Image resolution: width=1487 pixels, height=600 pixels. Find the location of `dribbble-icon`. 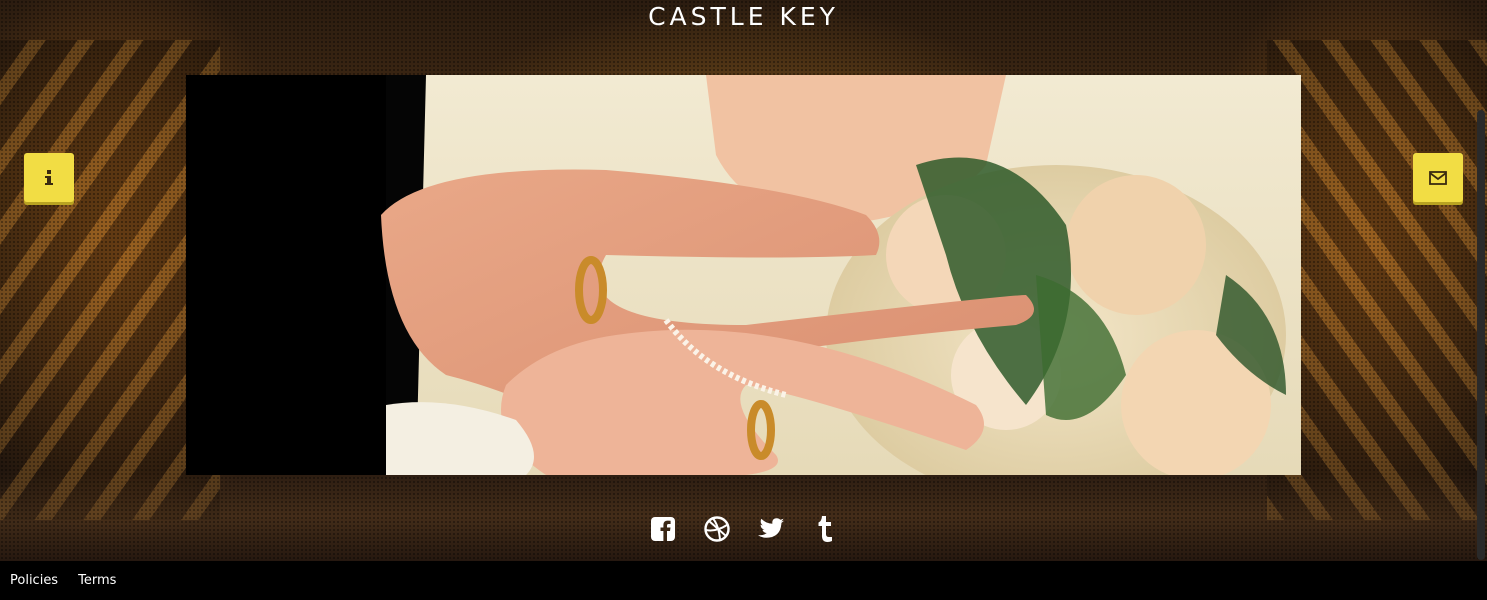

dribbble-icon is located at coordinates (716, 529).